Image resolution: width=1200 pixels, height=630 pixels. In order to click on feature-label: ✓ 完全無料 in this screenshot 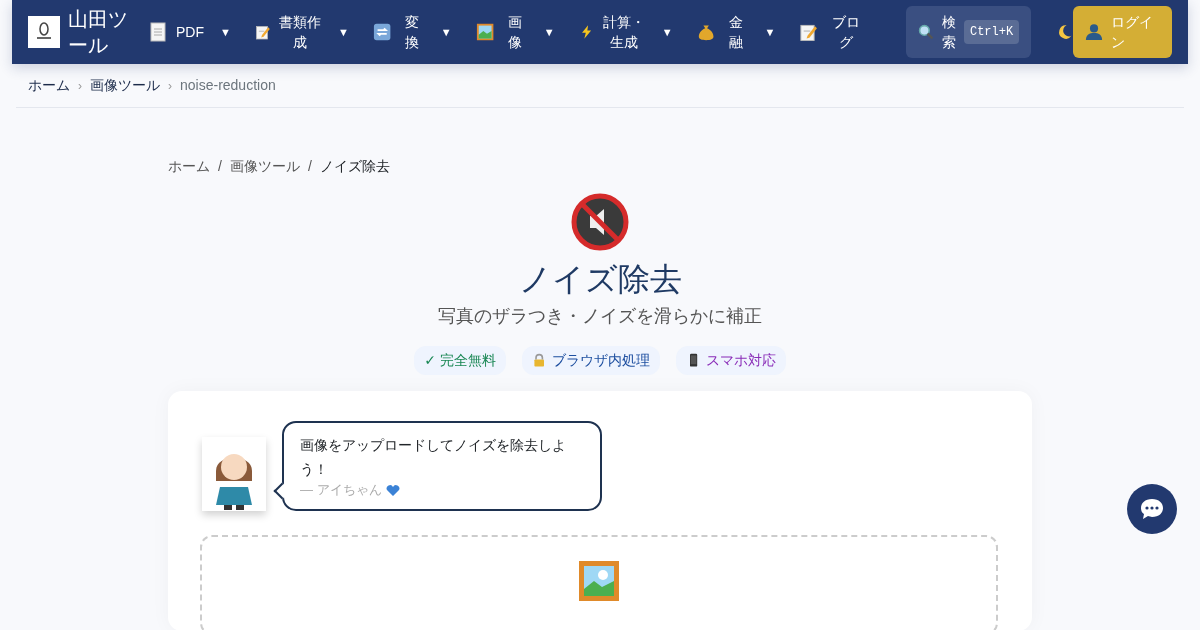, I will do `click(460, 360)`.